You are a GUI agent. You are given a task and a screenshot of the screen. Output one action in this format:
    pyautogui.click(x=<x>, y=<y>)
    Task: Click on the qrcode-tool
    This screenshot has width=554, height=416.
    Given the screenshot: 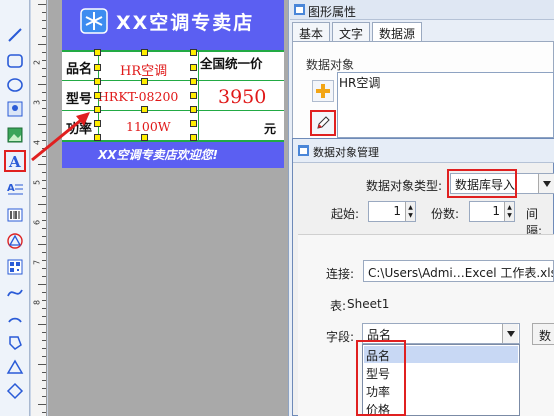 What is the action you would take?
    pyautogui.click(x=15, y=267)
    